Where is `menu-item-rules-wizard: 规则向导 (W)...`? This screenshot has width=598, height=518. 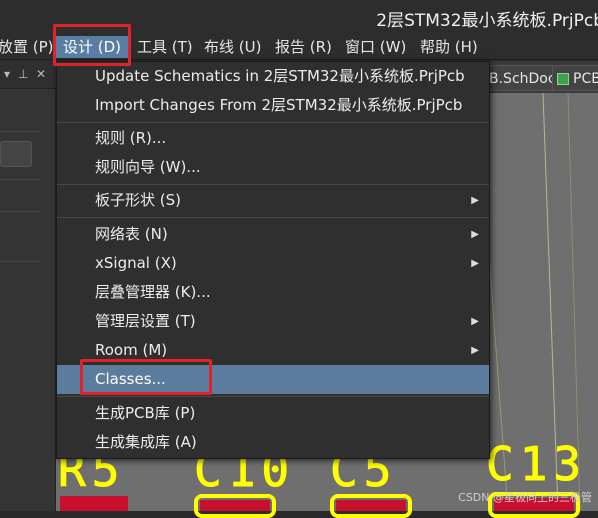
menu-item-rules-wizard: 规则向导 (W)... is located at coordinates (273, 167).